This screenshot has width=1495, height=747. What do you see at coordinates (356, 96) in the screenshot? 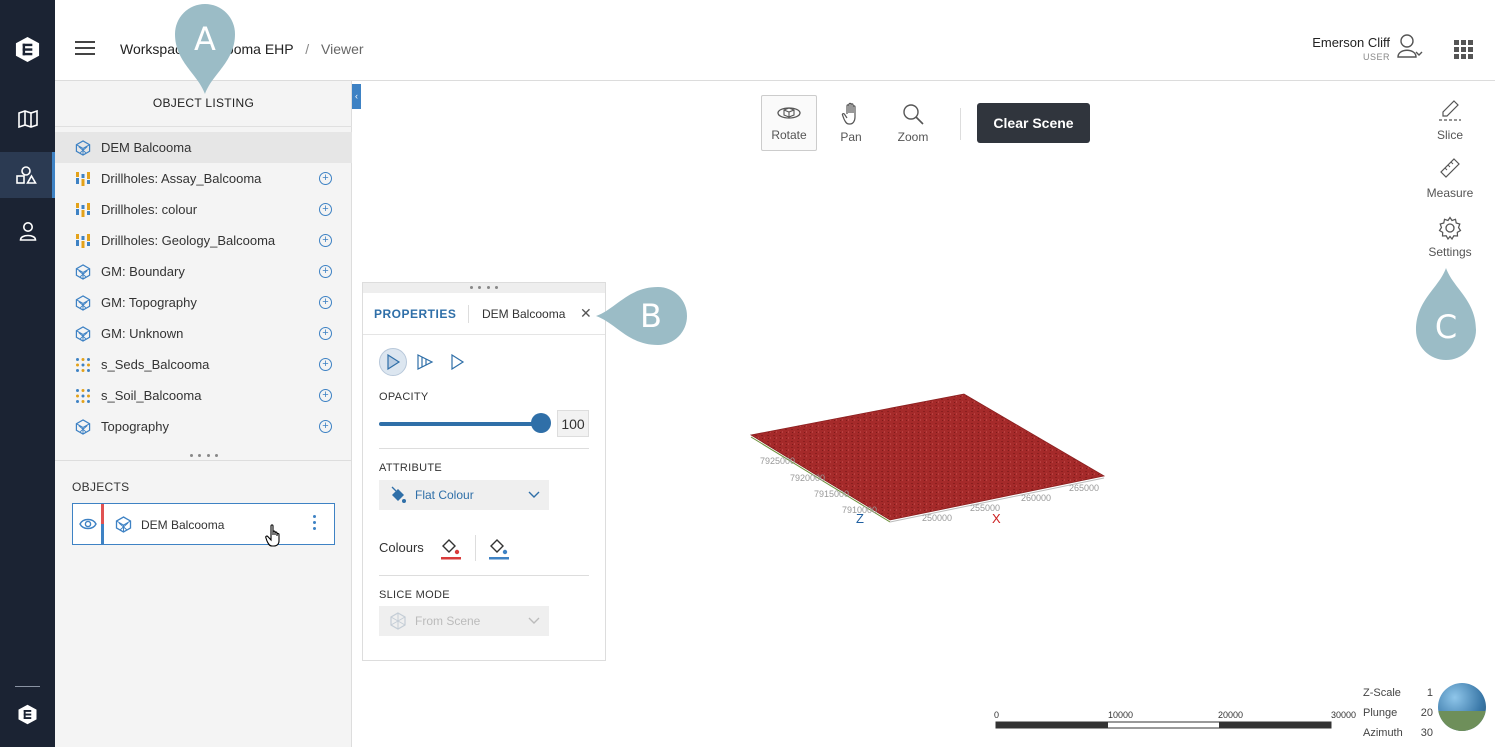
I see `collapse-panel-button: ‹` at bounding box center [356, 96].